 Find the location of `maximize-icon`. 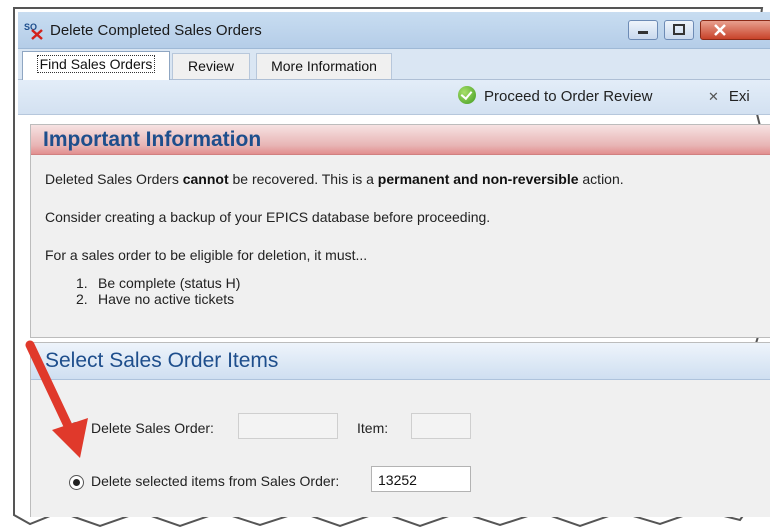

maximize-icon is located at coordinates (679, 29).